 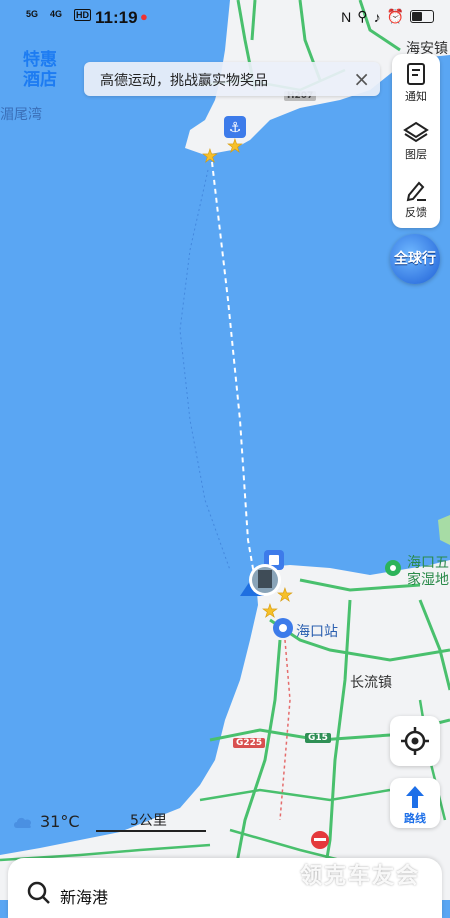 What do you see at coordinates (393, 568) in the screenshot?
I see `wetland-pin-icon` at bounding box center [393, 568].